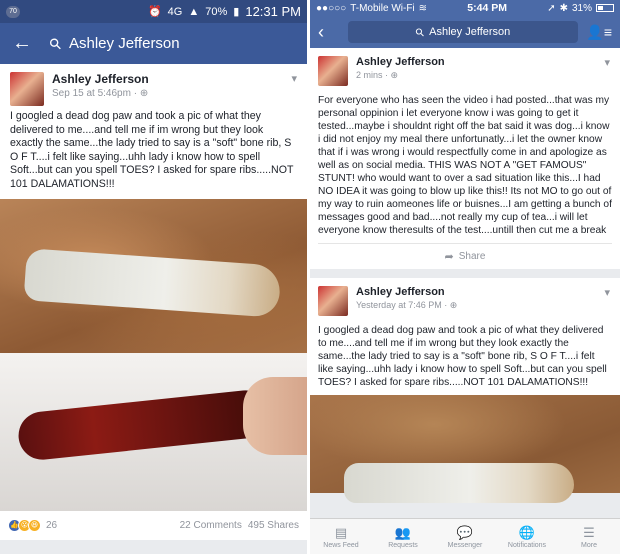 This screenshot has width=620, height=554. I want to click on post-timestamp: Sep 15 at 5:46pm · ⊕, so click(100, 93).